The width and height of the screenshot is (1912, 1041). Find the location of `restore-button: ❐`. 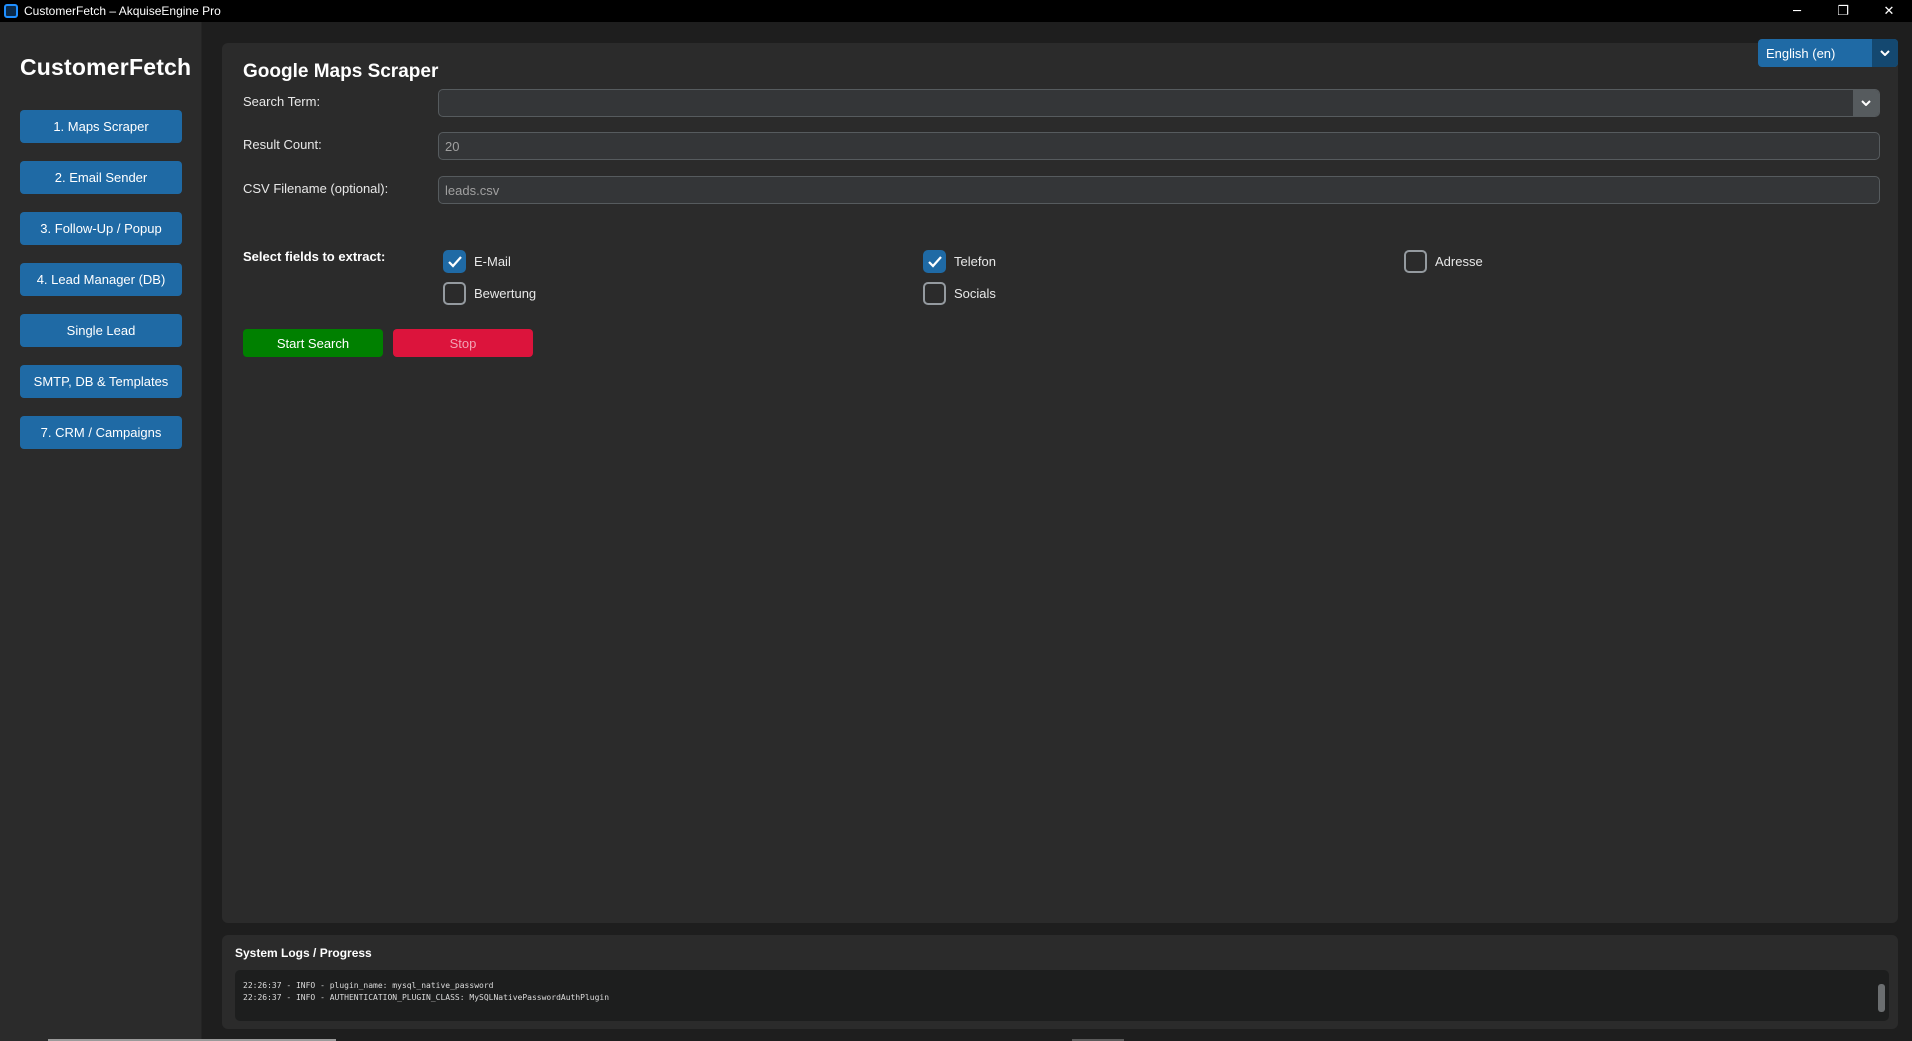

restore-button: ❐ is located at coordinates (1843, 11).